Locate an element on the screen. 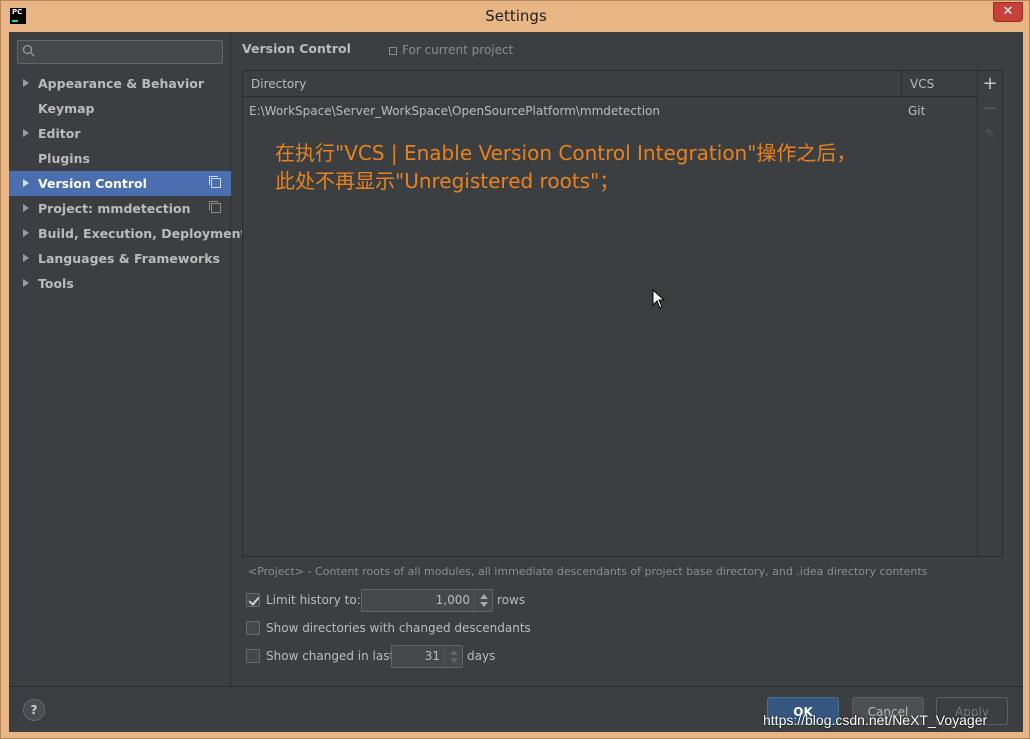 This screenshot has width=1030, height=739. table-header: Directory VCS is located at coordinates (610, 84).